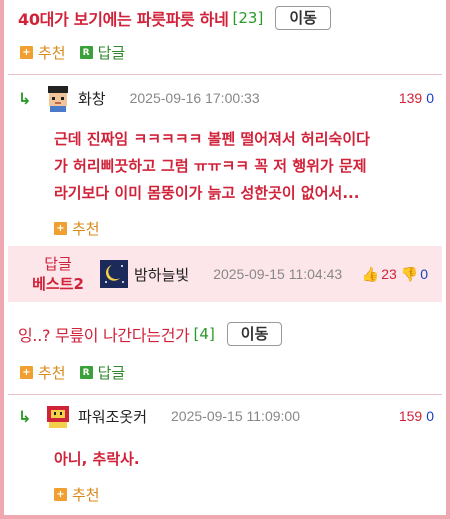 The width and height of the screenshot is (450, 519). What do you see at coordinates (410, 98) in the screenshot?
I see `upvote-count: 139` at bounding box center [410, 98].